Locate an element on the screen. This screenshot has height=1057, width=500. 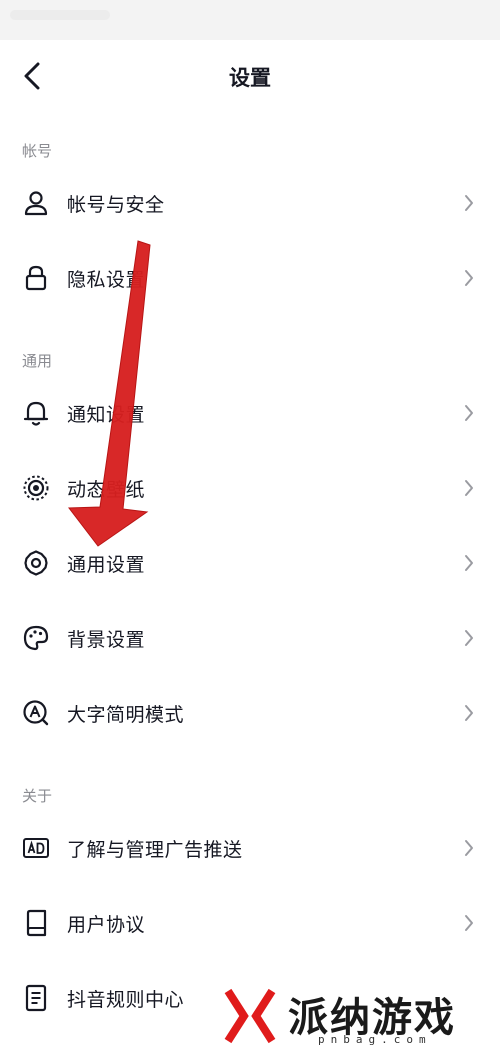
section-header-about: 关于 is located at coordinates (37, 796).